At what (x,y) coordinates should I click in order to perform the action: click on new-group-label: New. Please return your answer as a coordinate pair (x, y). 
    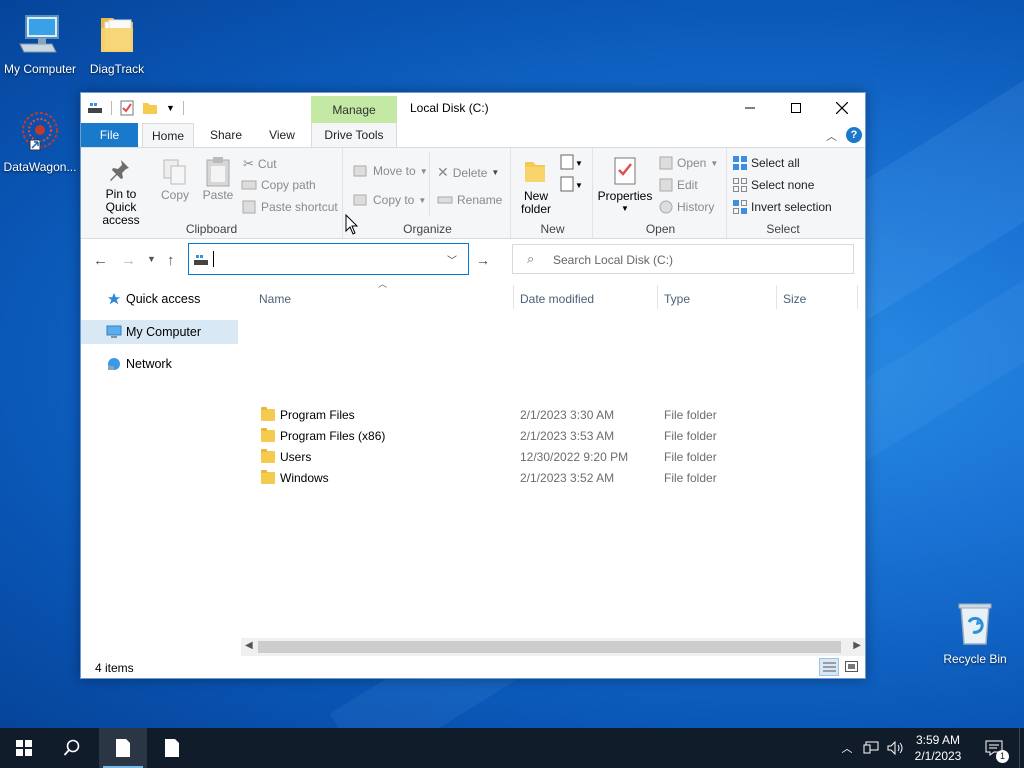
    Looking at the image, I should click on (552, 229).